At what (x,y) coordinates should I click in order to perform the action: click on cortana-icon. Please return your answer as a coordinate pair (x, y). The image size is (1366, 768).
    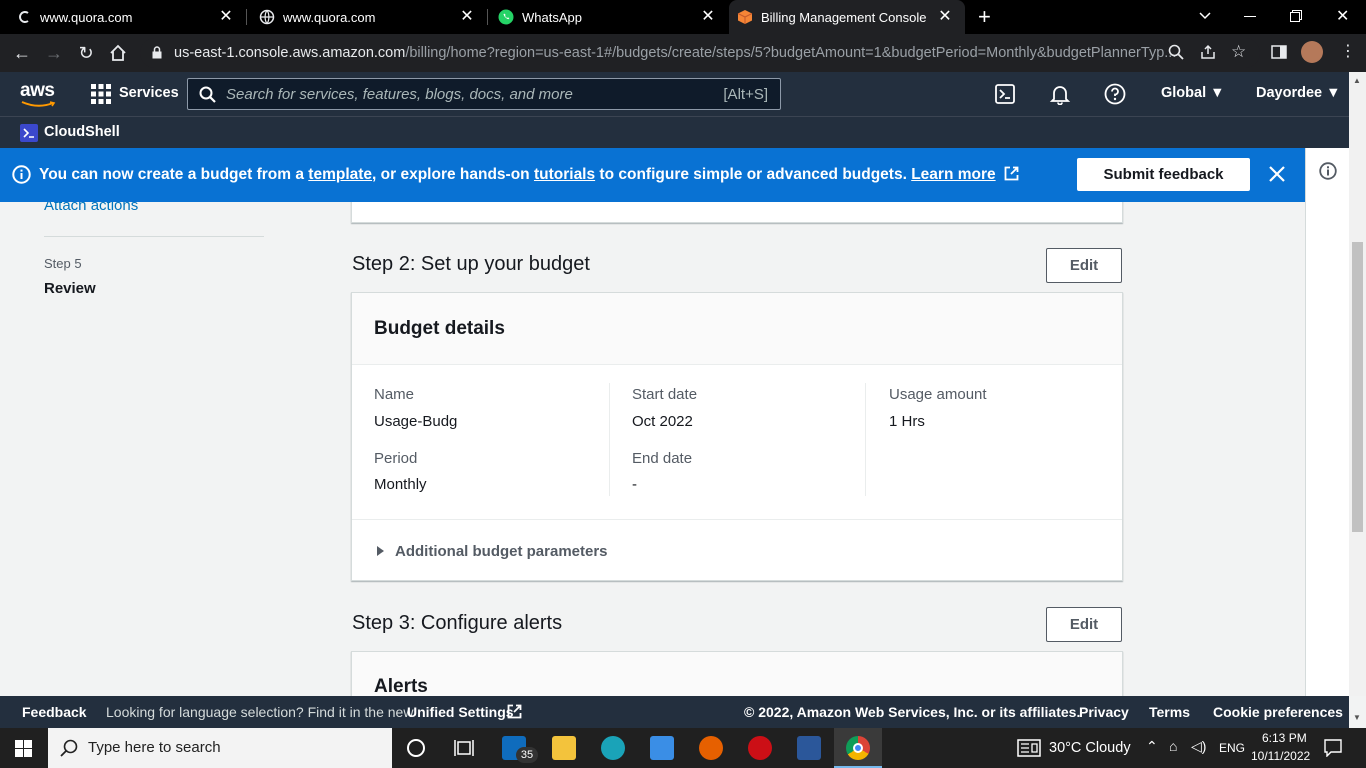
    Looking at the image, I should click on (416, 748).